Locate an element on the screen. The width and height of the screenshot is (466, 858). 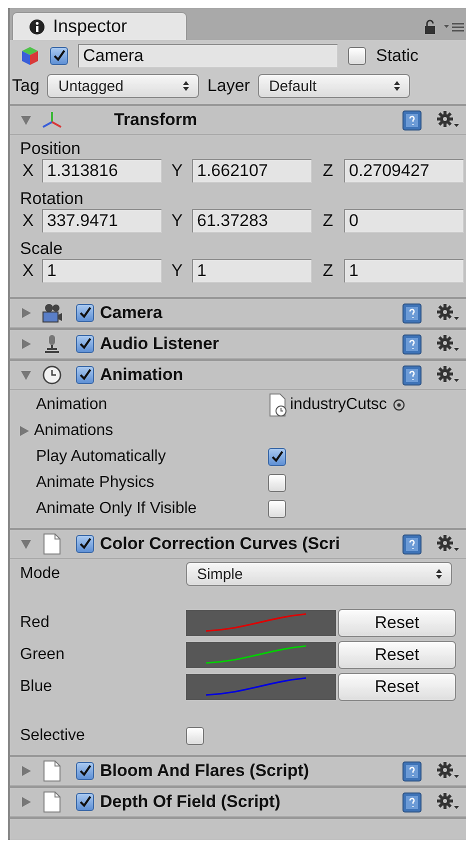
static-label: Static is located at coordinates (397, 56).